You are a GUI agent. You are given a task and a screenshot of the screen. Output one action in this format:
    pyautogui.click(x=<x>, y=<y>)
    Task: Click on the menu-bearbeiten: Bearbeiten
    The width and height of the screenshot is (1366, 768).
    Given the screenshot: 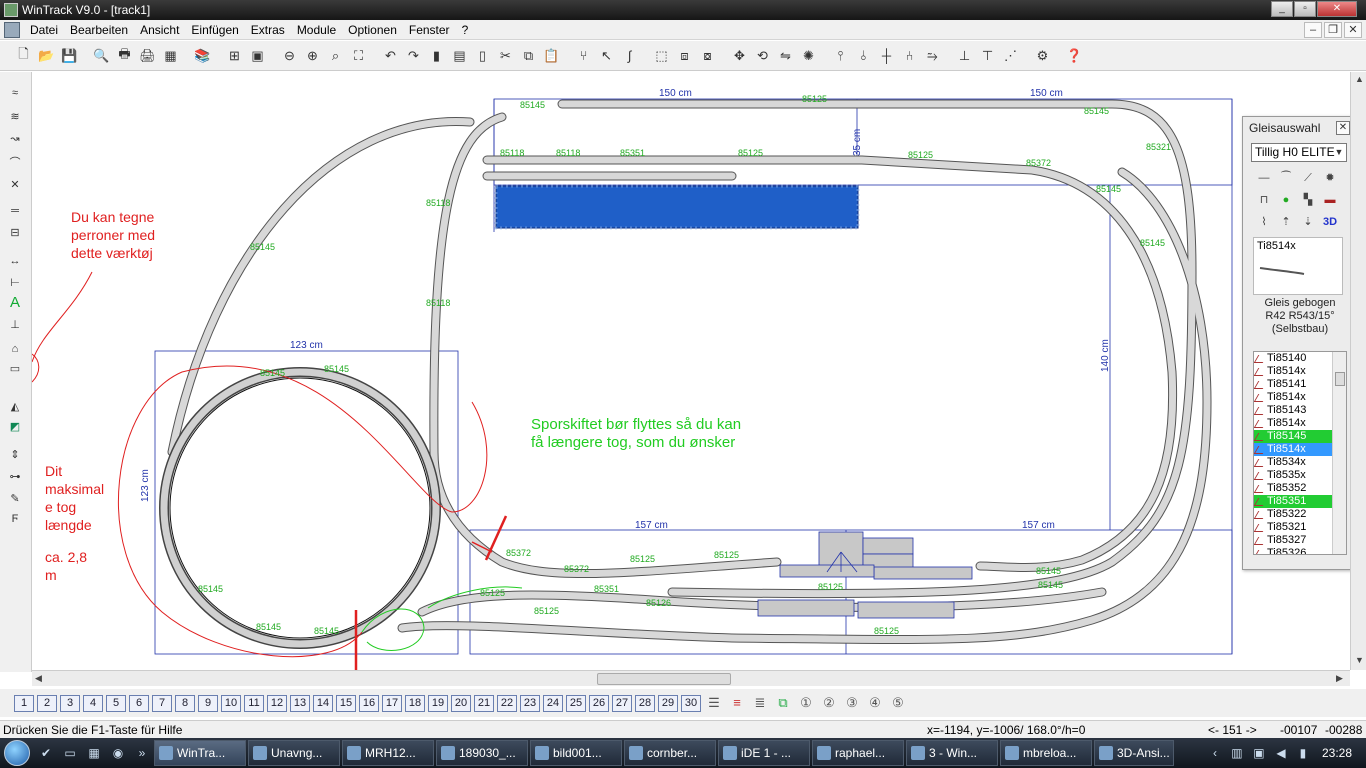 What is the action you would take?
    pyautogui.click(x=99, y=30)
    